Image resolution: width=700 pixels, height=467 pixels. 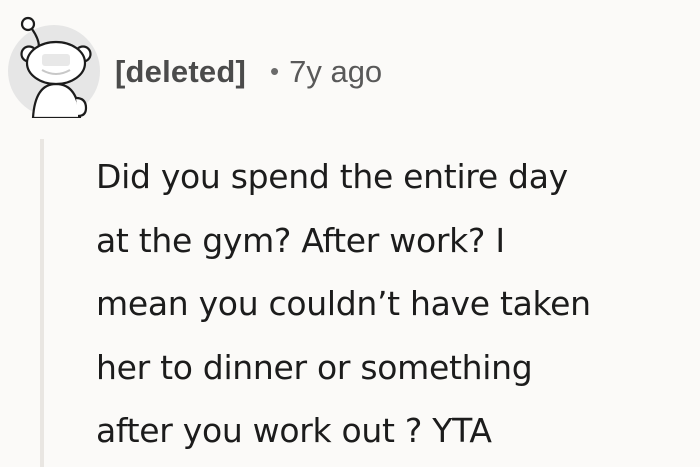 What do you see at coordinates (335, 72) in the screenshot?
I see `comment-timestamp: 7y ago` at bounding box center [335, 72].